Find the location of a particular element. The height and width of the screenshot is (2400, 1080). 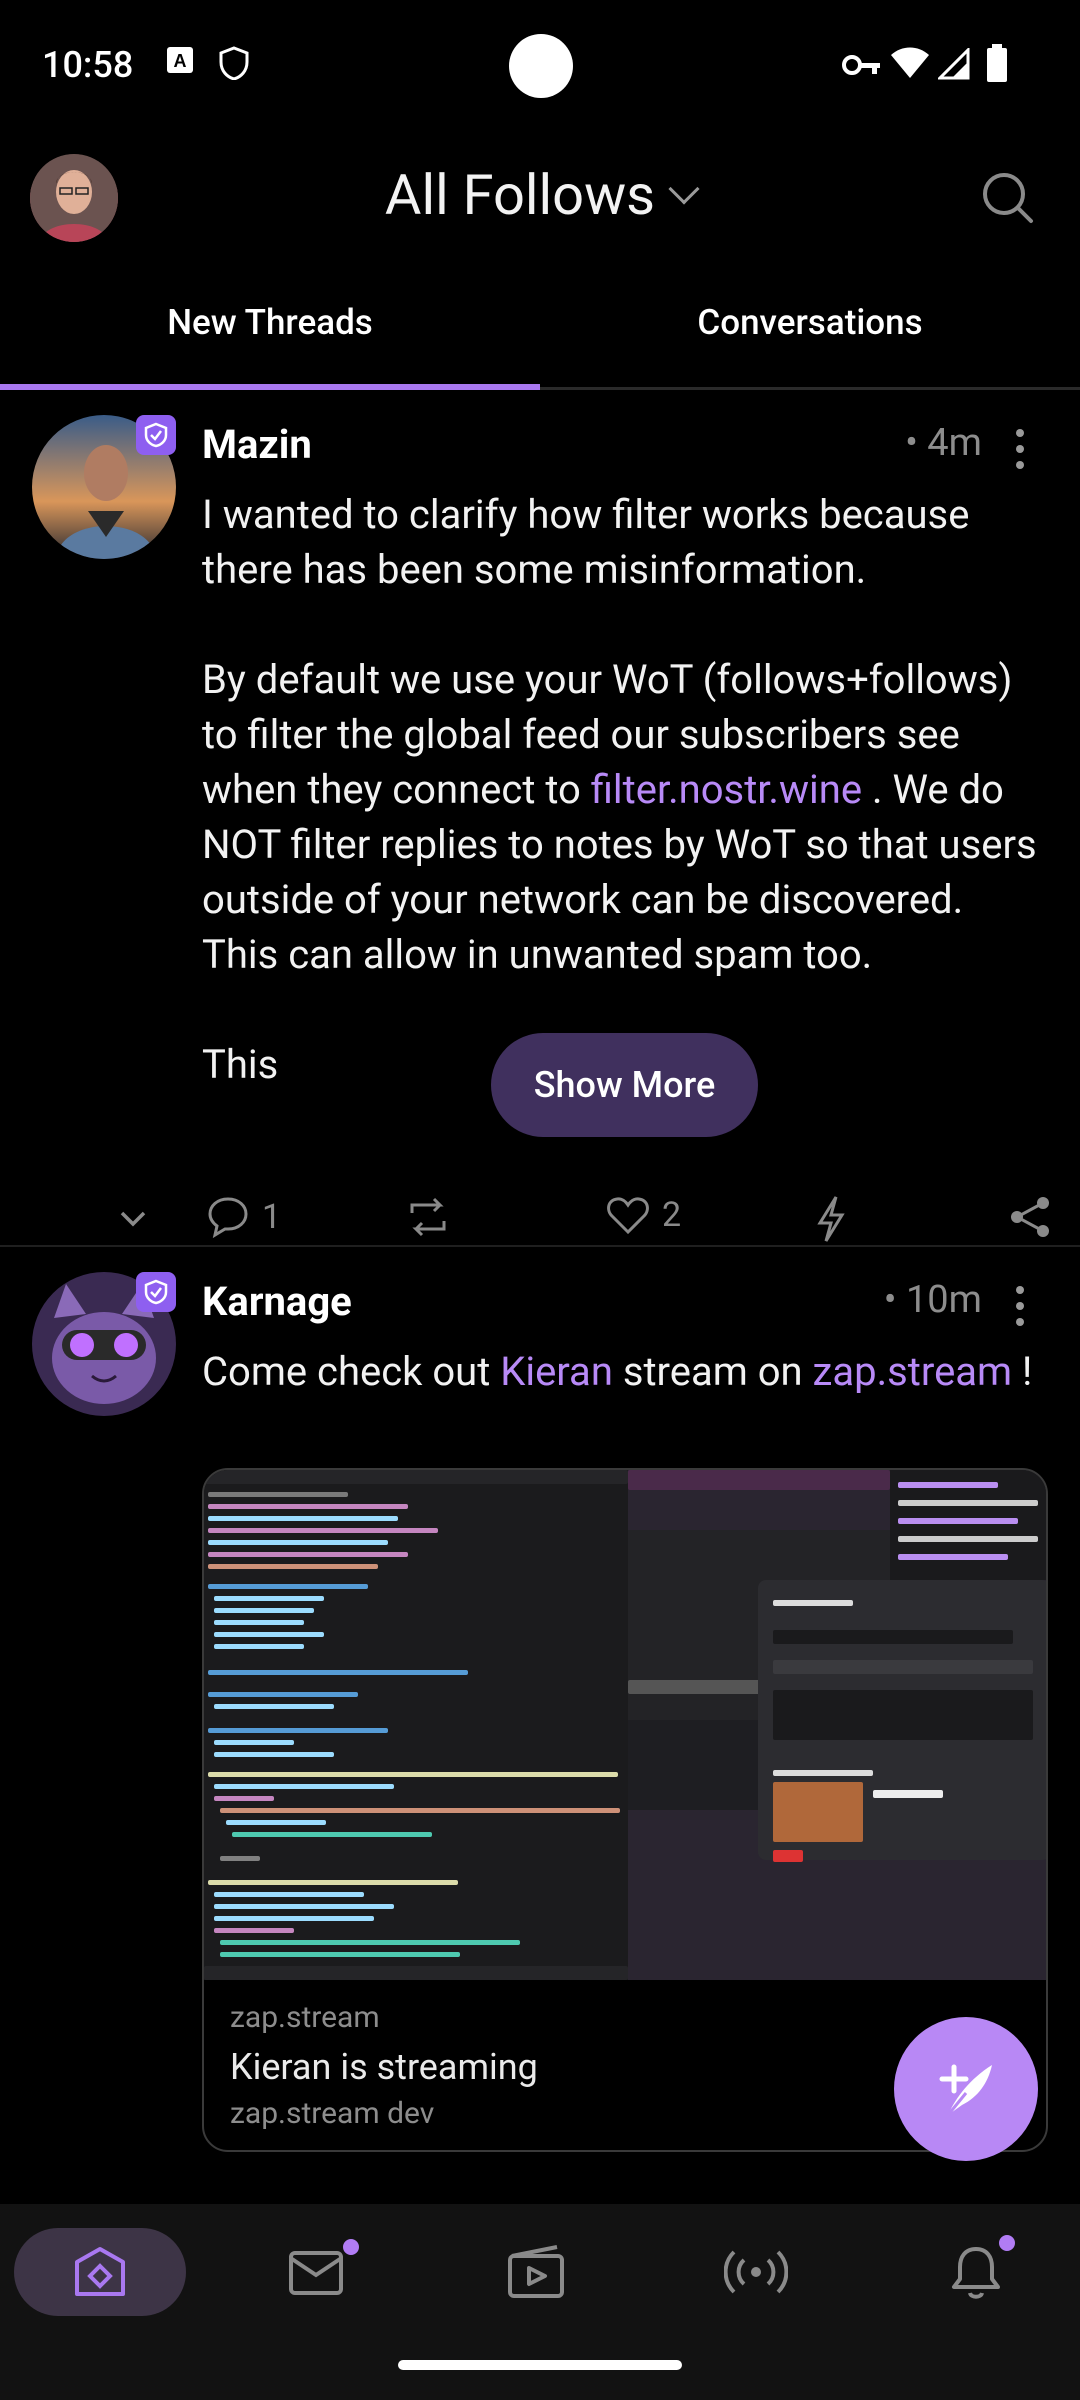

home-icon is located at coordinates (100, 2271).